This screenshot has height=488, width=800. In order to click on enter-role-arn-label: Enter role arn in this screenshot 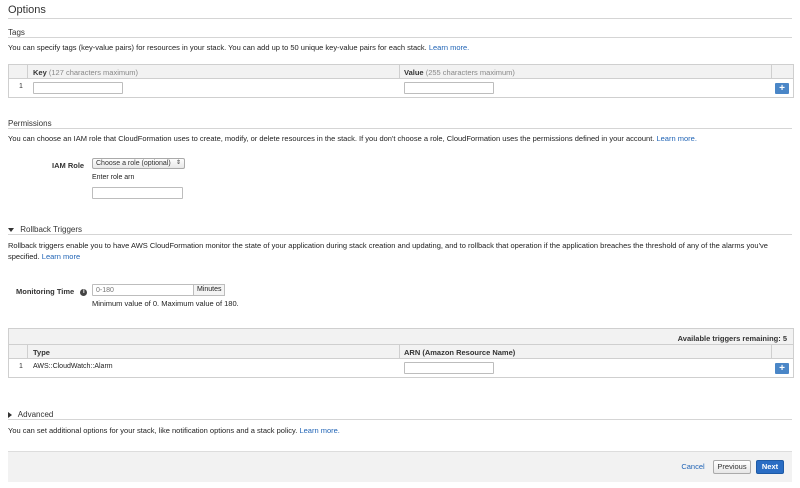, I will do `click(113, 177)`.